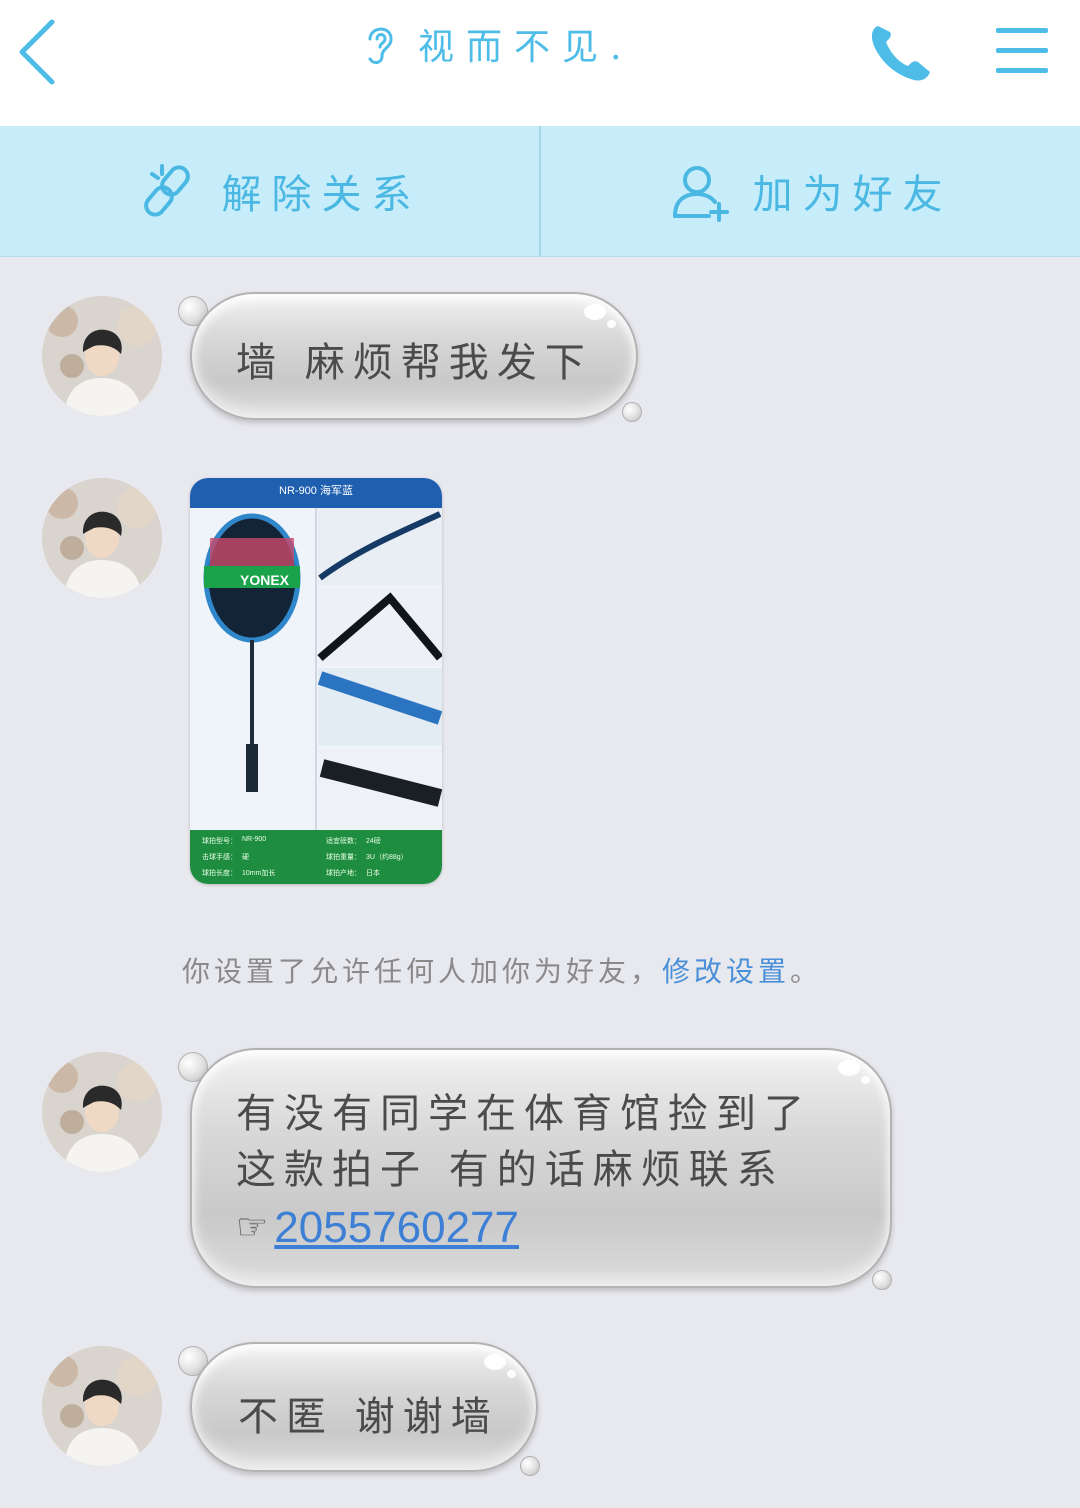  I want to click on system-notice: 你设置了允许任何人加你为好友，修改设置。, so click(562, 970).